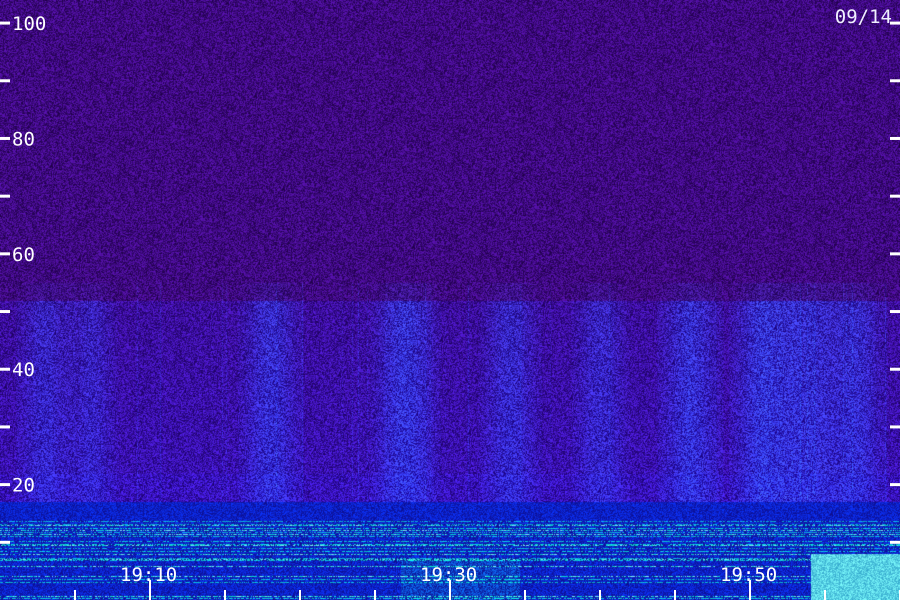  What do you see at coordinates (863, 17) in the screenshot?
I see `date-label: 09/14` at bounding box center [863, 17].